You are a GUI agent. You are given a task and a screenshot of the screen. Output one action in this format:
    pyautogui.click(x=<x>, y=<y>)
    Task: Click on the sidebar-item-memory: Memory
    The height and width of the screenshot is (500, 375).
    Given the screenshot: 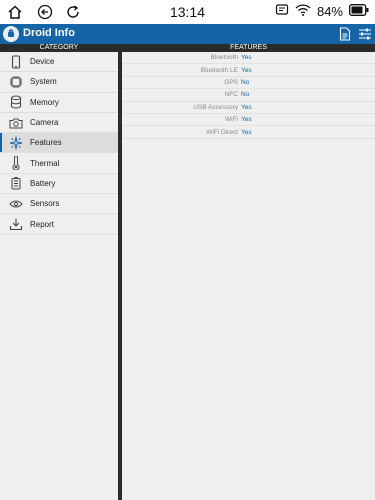 What is the action you would take?
    pyautogui.click(x=59, y=103)
    